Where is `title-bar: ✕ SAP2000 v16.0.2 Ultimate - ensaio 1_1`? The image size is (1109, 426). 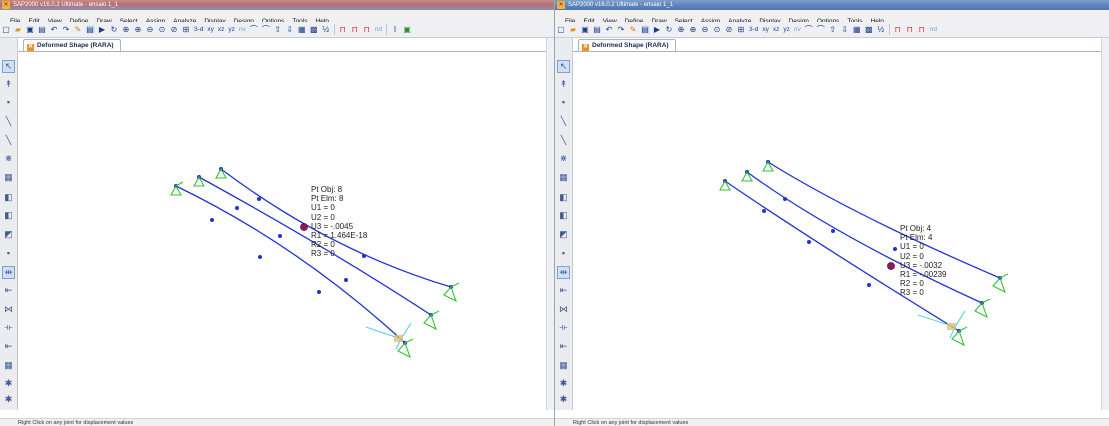 title-bar: ✕ SAP2000 v16.0.2 Ultimate - ensaio 1_1 is located at coordinates (832, 5).